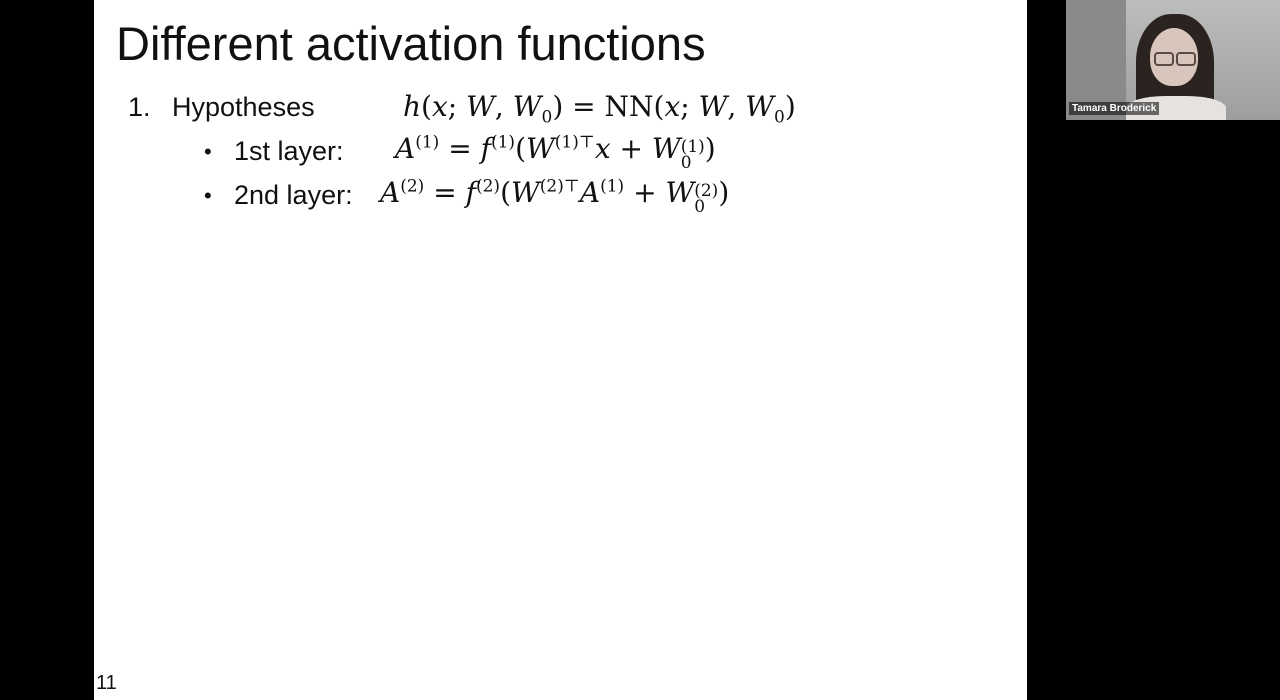 The image size is (1280, 700). I want to click on participant-video-tile: Tamara Broderick, so click(1173, 60).